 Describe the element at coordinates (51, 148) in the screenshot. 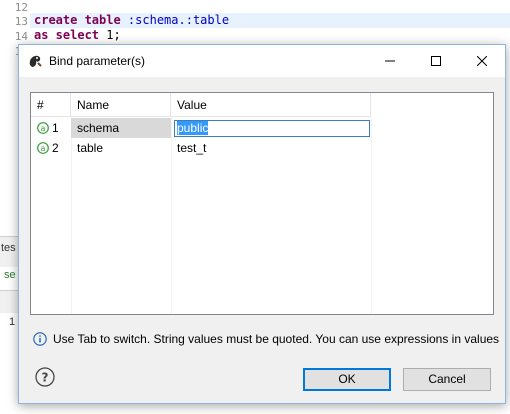

I see `row-index-cell: a 2` at that location.